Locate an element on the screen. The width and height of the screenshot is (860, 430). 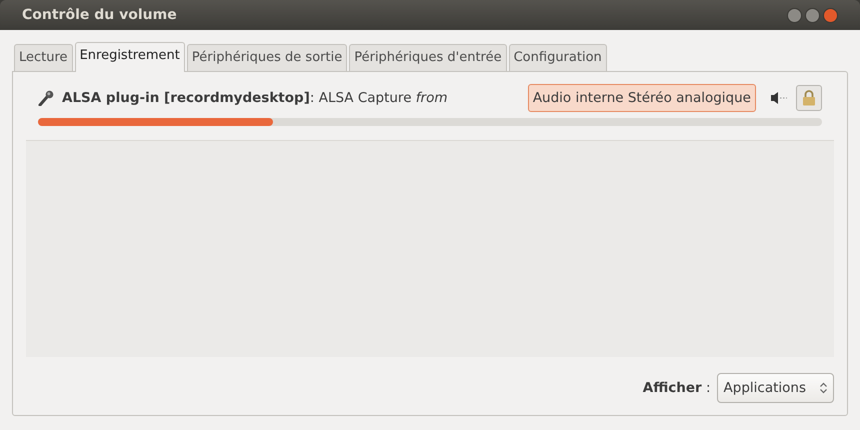
speaker-icon is located at coordinates (779, 97).